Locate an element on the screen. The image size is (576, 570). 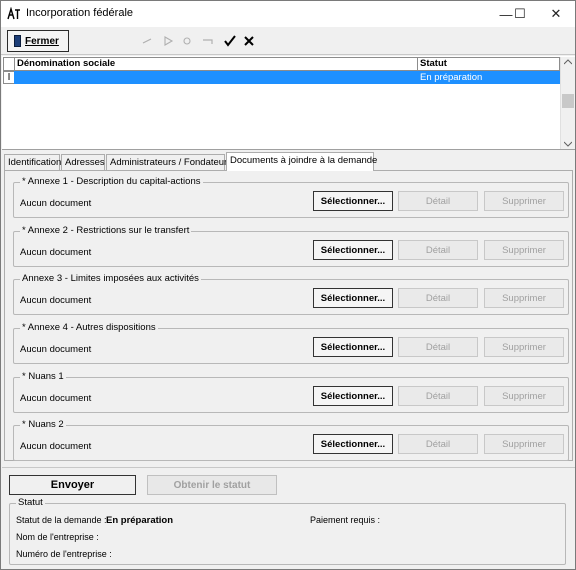
column-header-name: Dénomination sociale is located at coordinates (216, 64).